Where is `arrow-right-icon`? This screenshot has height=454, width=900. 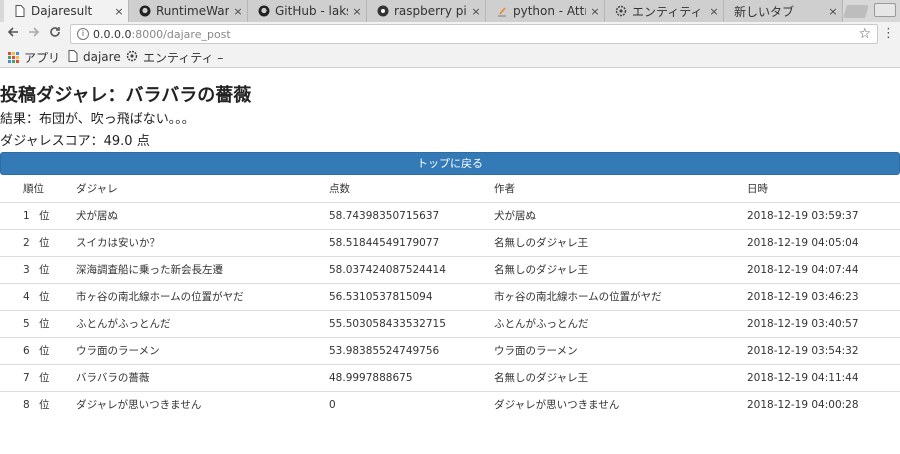
arrow-right-icon is located at coordinates (34, 32).